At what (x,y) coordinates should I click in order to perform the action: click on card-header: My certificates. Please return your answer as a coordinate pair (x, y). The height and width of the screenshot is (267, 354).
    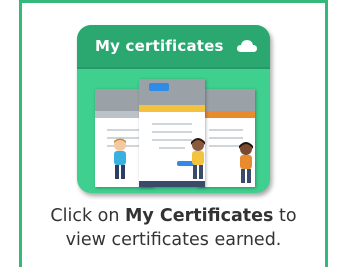
    Looking at the image, I should click on (173, 47).